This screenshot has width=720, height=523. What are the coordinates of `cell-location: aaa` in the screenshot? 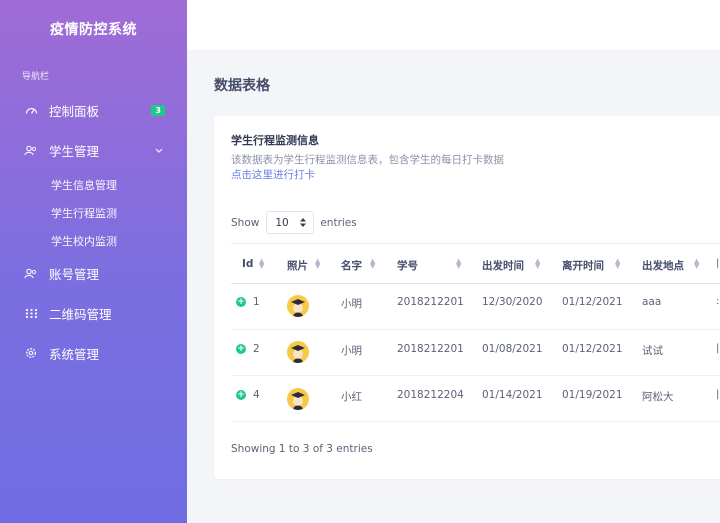 It's located at (652, 302).